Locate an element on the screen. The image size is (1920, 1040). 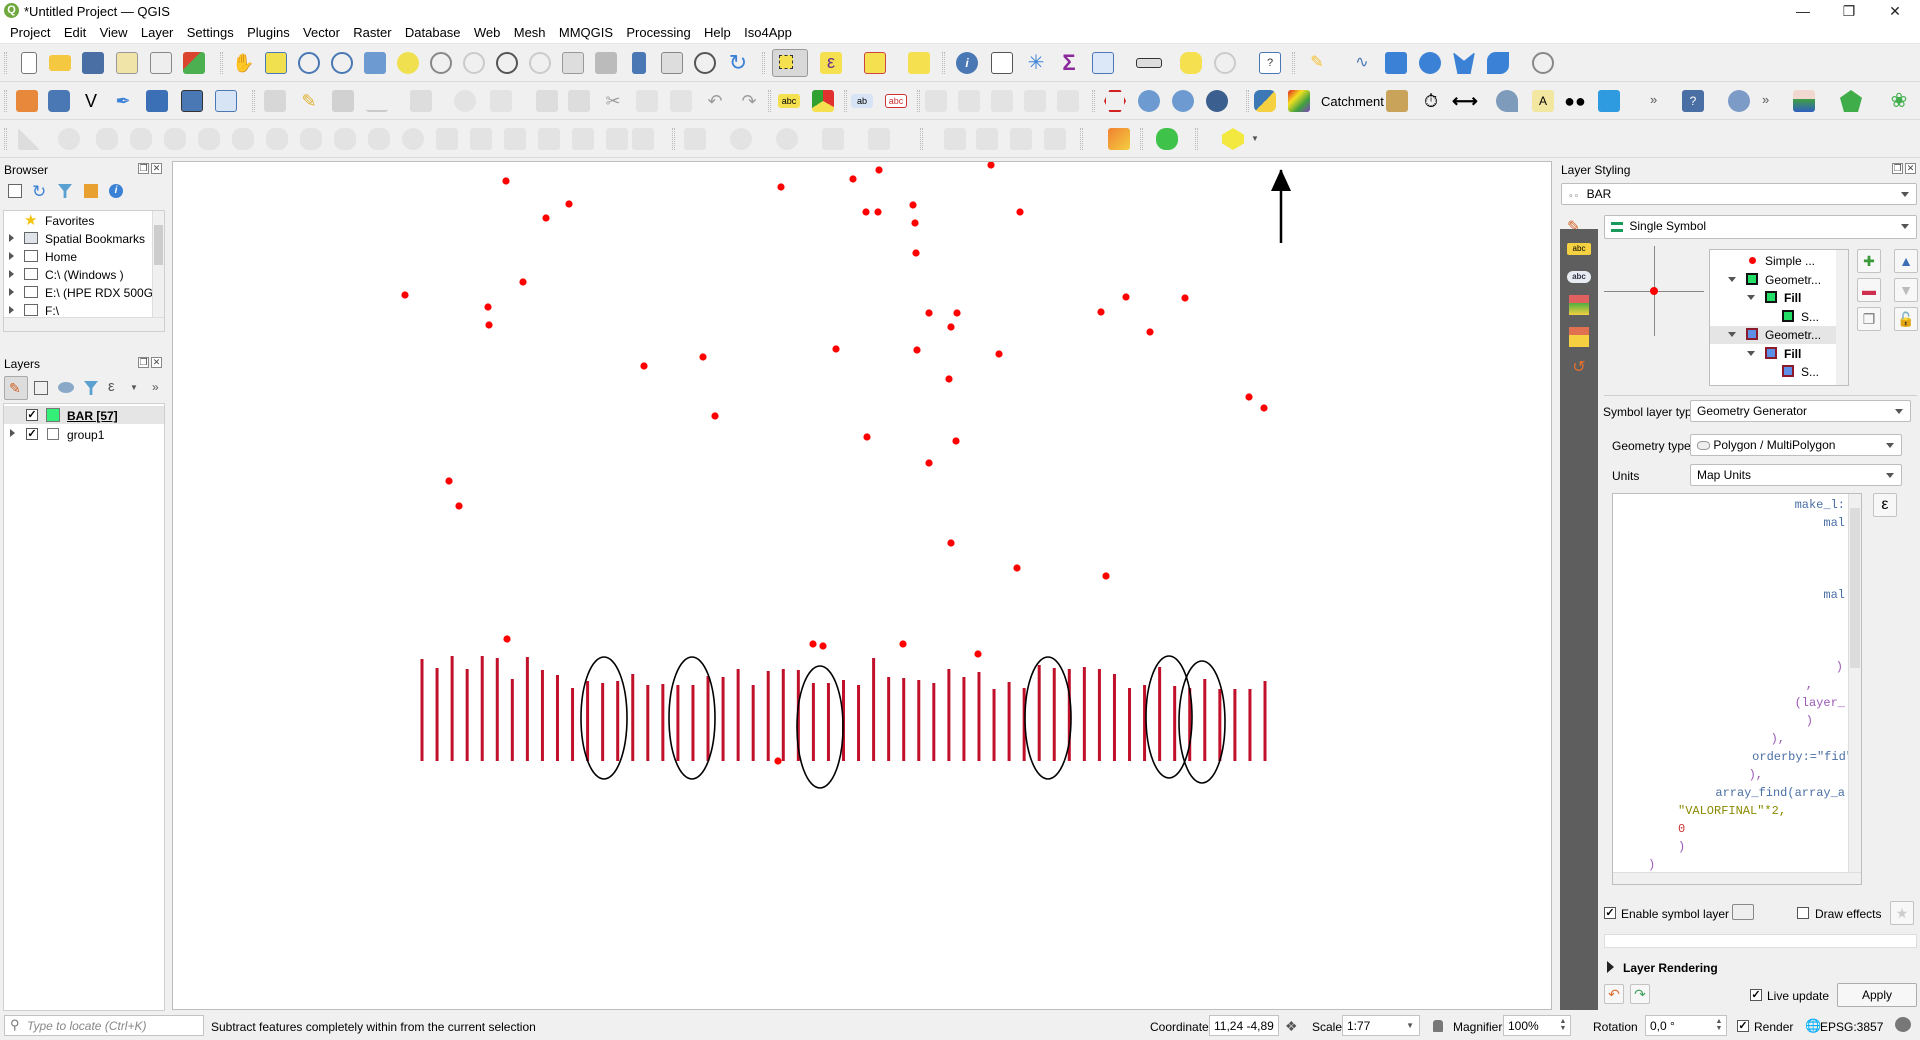
toolbar-overflow-chevron-icon: » is located at coordinates (1765, 99).